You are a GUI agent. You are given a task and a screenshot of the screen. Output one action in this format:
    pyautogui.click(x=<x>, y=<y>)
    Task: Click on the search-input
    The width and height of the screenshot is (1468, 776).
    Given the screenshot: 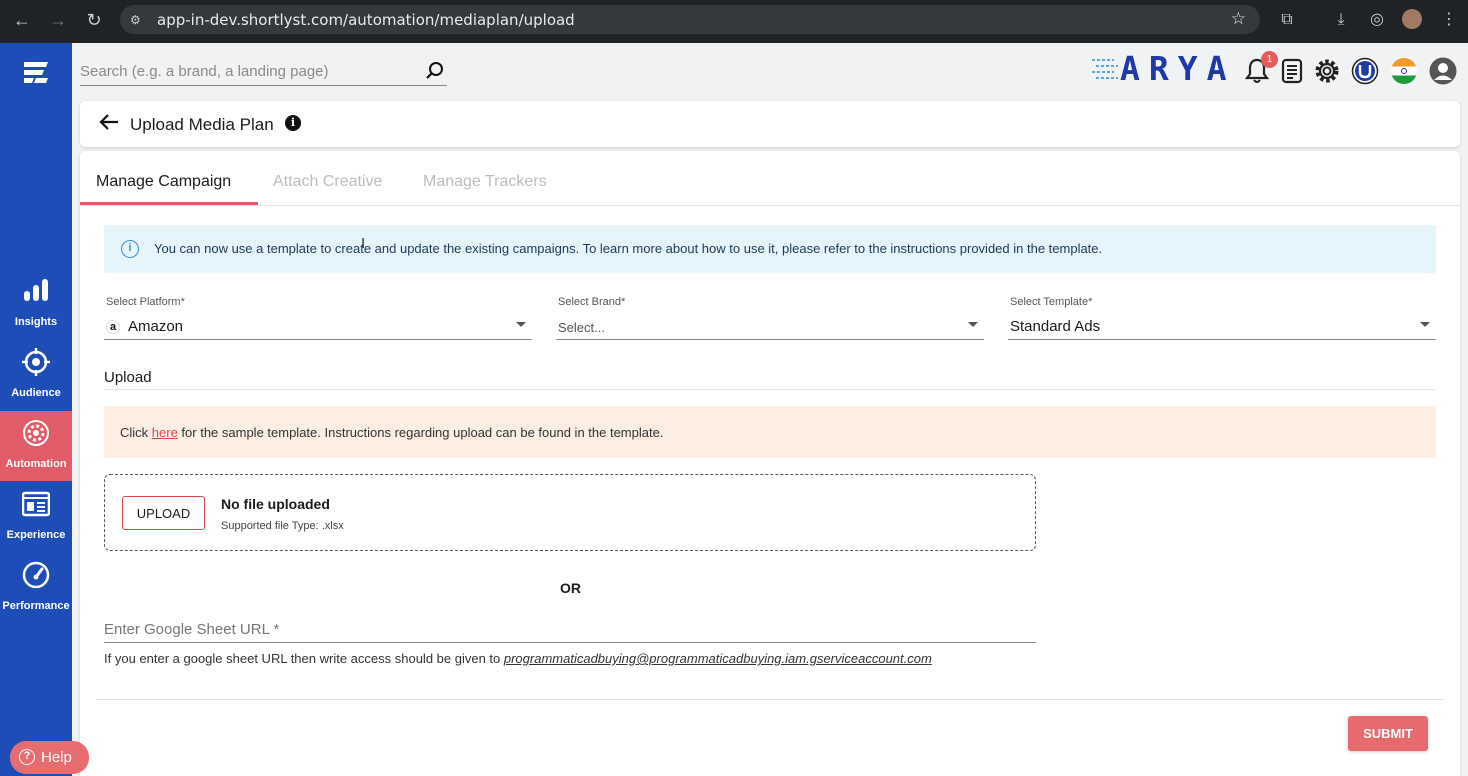 What is the action you would take?
    pyautogui.click(x=245, y=71)
    